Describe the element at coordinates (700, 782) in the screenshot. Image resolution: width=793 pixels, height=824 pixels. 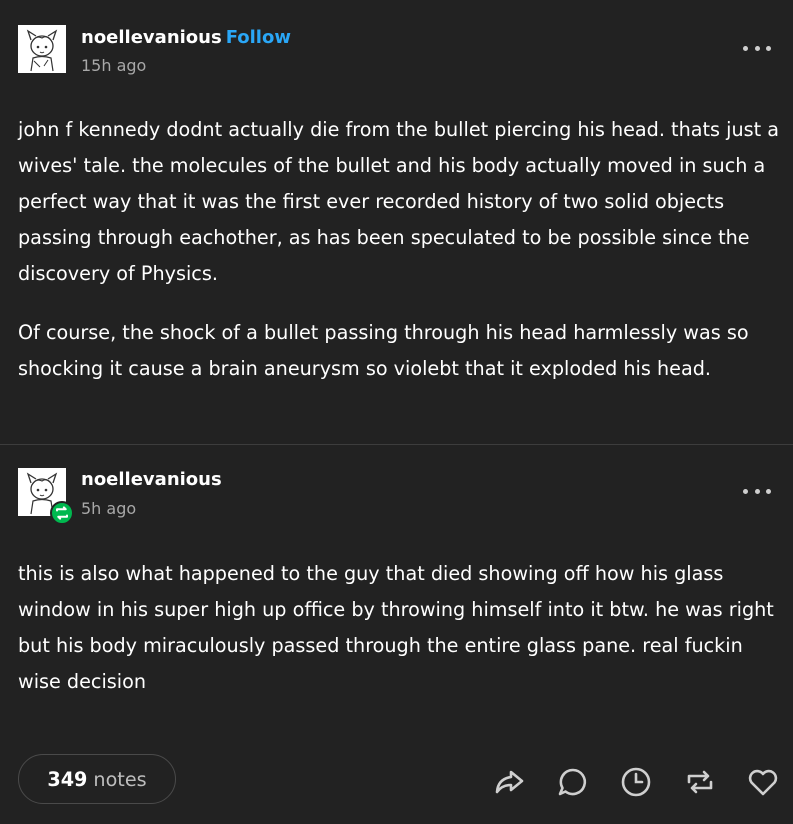
I see `reblog-icon` at that location.